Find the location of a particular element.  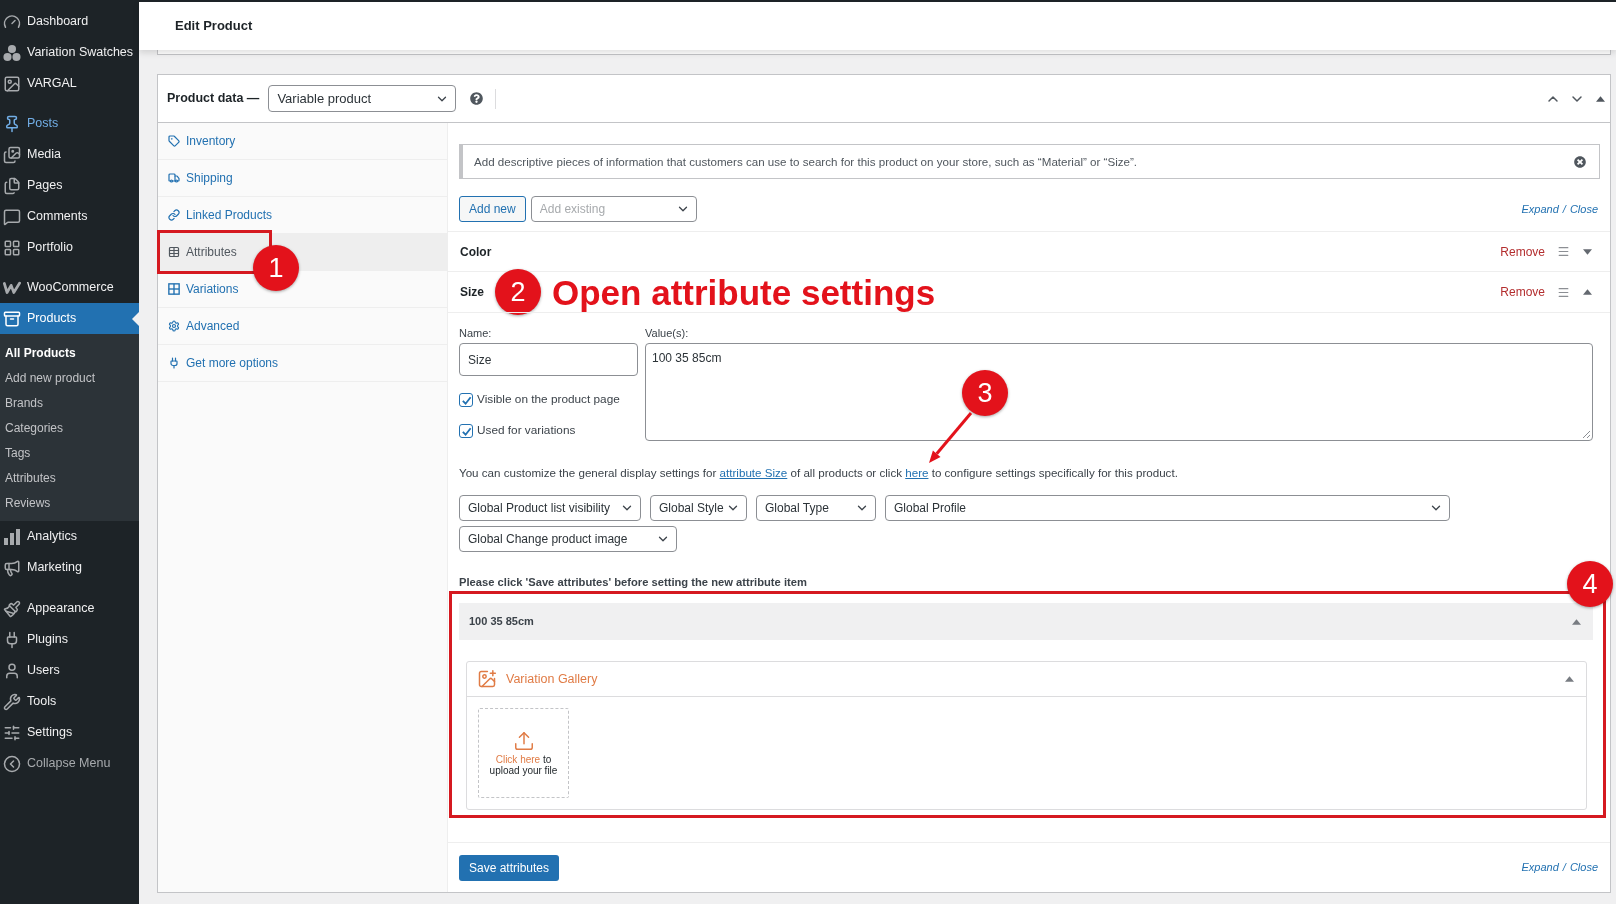

field-label: Value(s): is located at coordinates (667, 333).